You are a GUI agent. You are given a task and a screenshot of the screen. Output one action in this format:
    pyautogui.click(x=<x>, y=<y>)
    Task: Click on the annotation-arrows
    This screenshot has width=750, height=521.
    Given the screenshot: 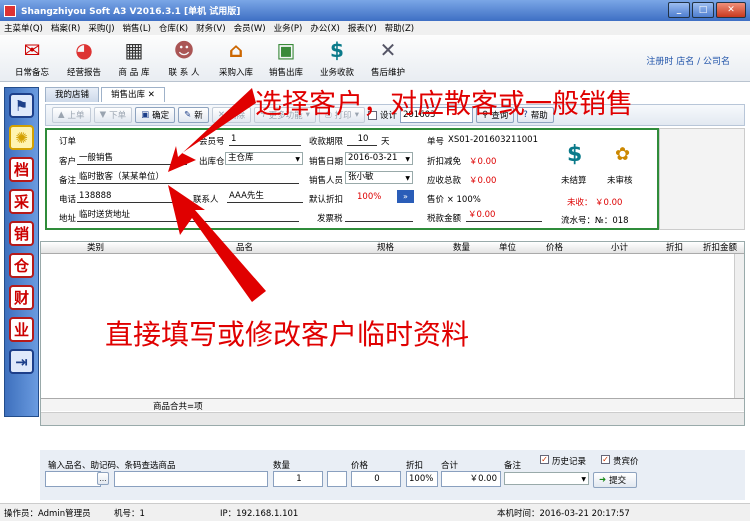 What is the action you would take?
    pyautogui.click(x=217, y=195)
    